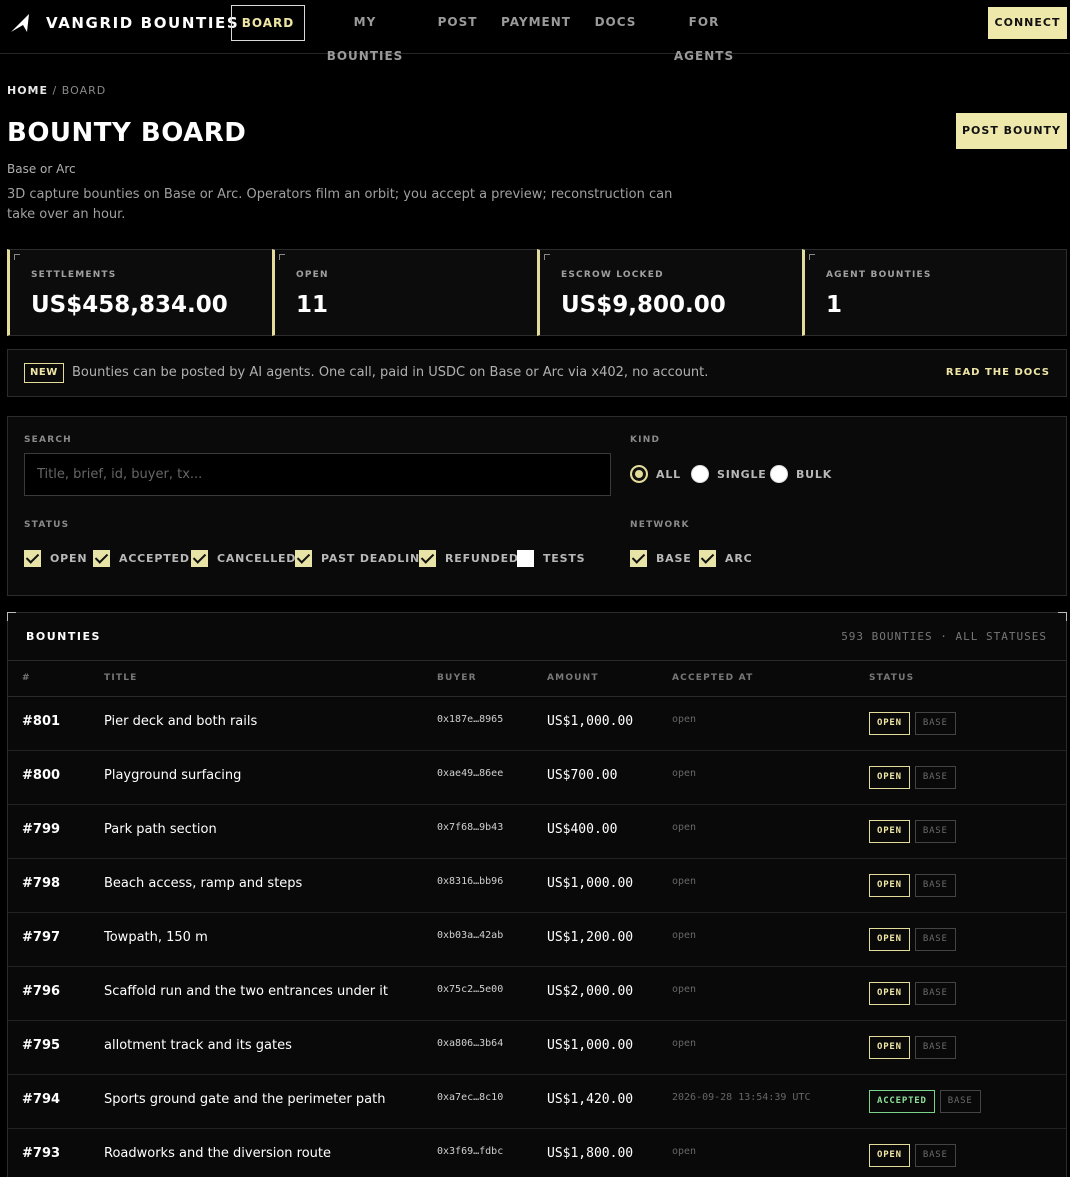 Image resolution: width=1070 pixels, height=1177 pixels. I want to click on status-check-refunded: REFUNDED, so click(469, 558).